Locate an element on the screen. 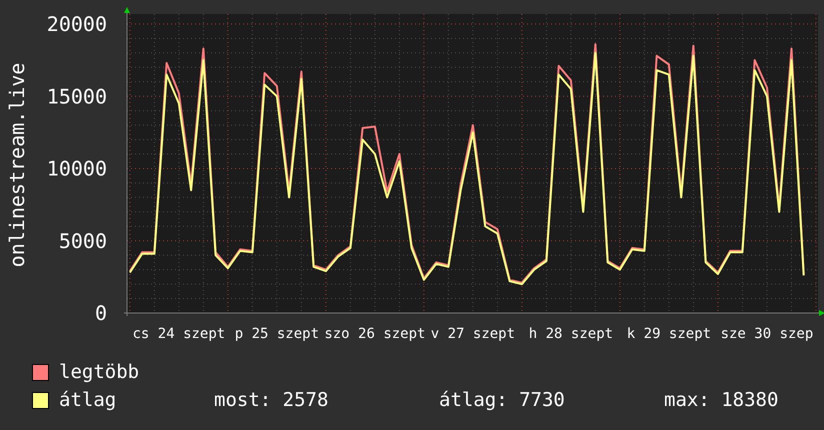 This screenshot has width=824, height=430. x-tick-label: cs 24 szept is located at coordinates (179, 334).